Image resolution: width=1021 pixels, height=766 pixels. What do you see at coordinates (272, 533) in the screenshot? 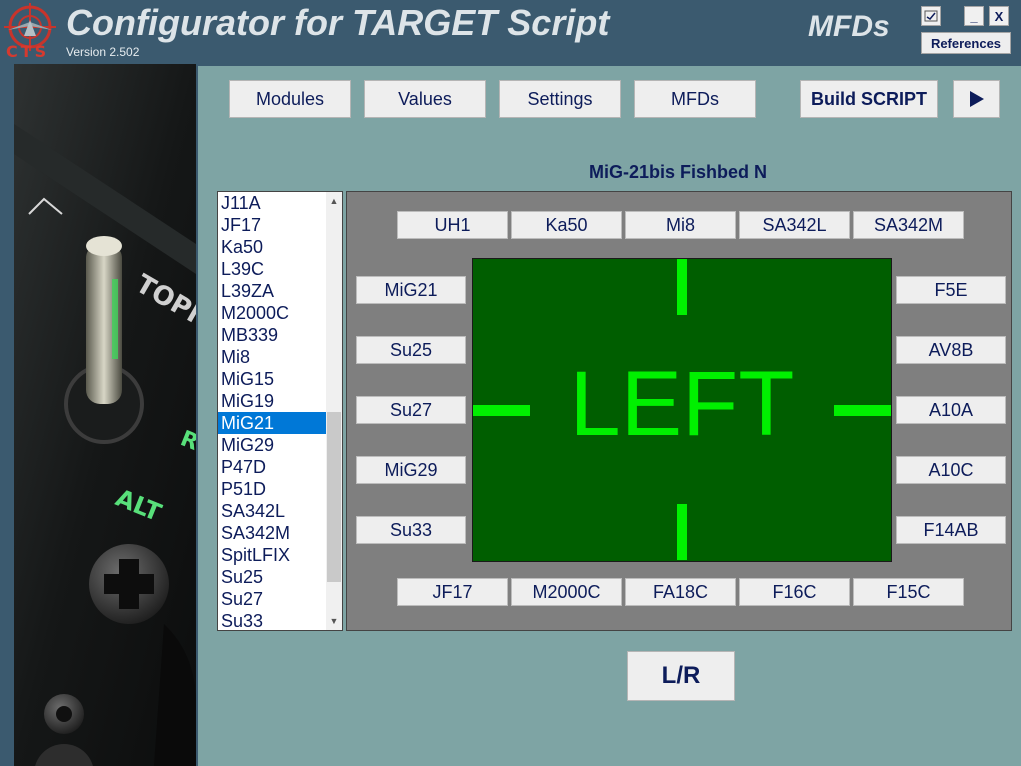
I see `list-item-sa342m: SA342M` at bounding box center [272, 533].